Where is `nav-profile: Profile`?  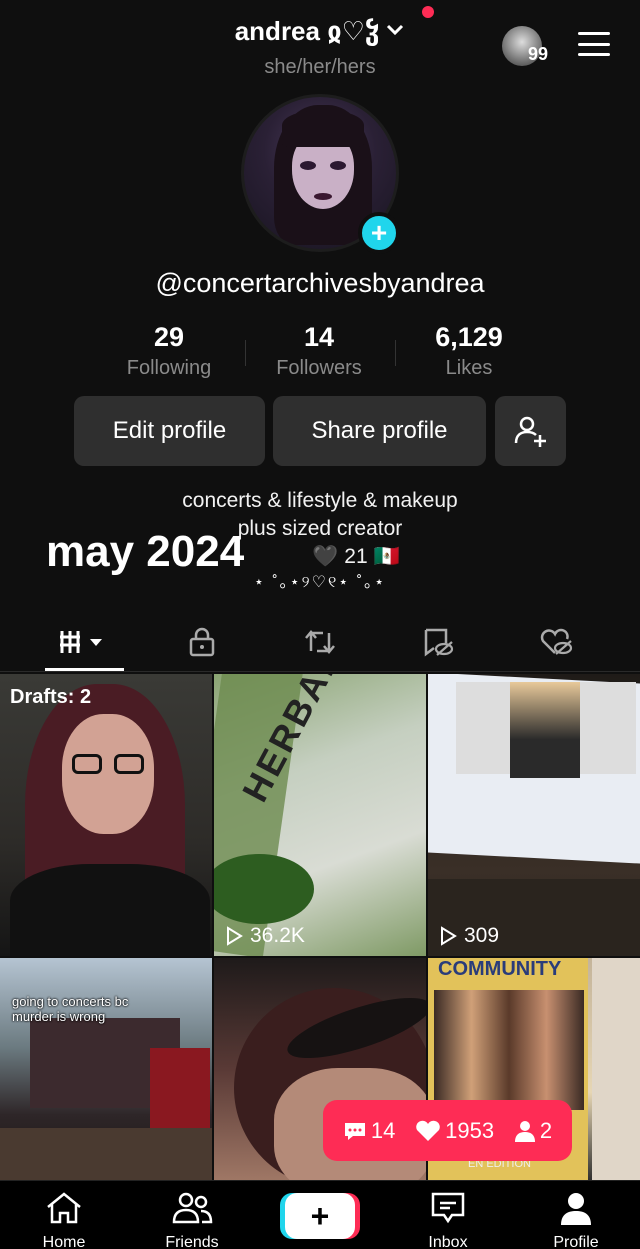 nav-profile: Profile is located at coordinates (576, 1220).